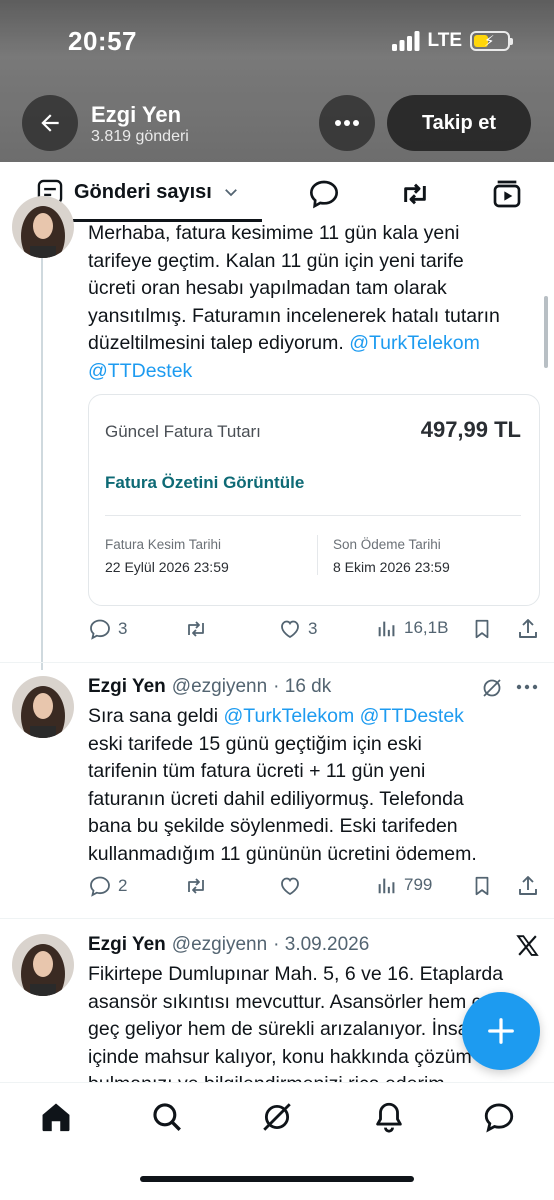 The width and height of the screenshot is (554, 1200). I want to click on tweet-header: Ezgi Yen @ezgiyenn · 16 dk, so click(209, 687).